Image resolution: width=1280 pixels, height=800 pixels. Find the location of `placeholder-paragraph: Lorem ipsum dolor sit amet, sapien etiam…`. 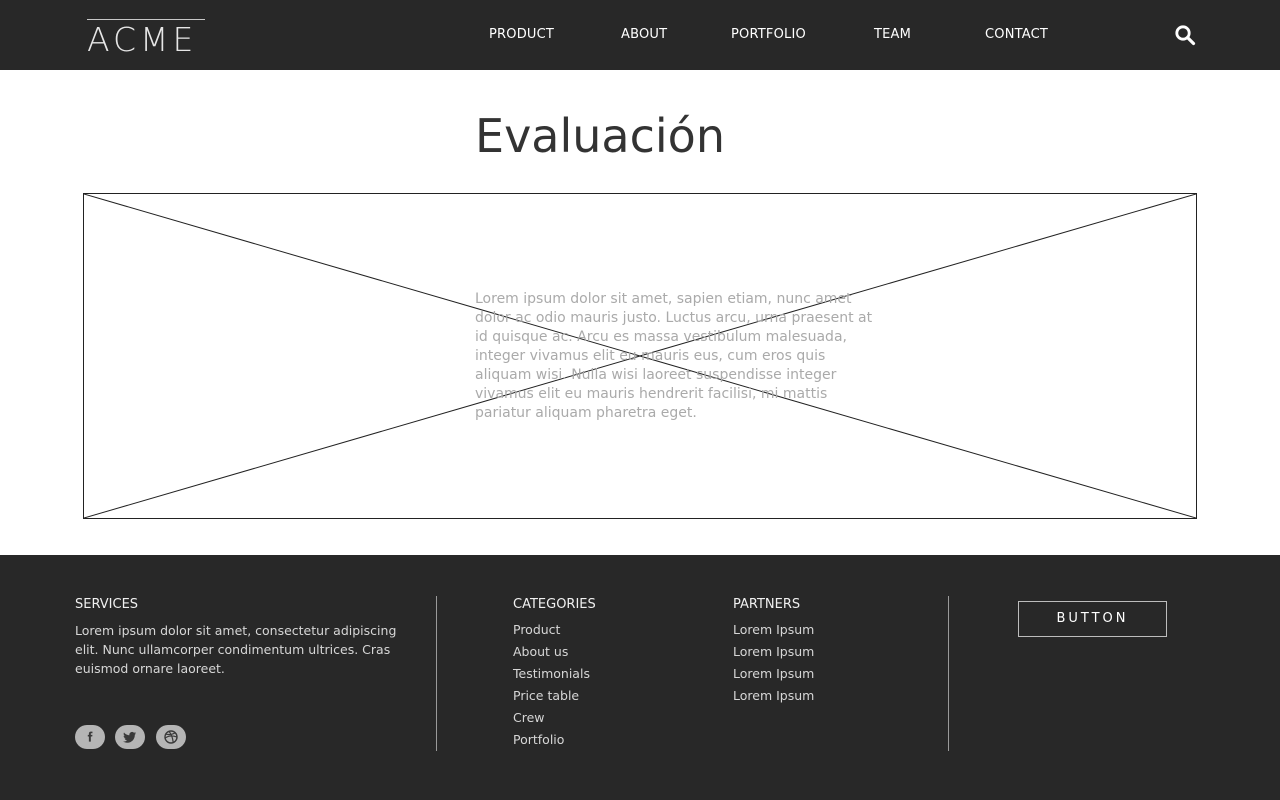

placeholder-paragraph: Lorem ipsum dolor sit amet, sapien etiam… is located at coordinates (674, 356).